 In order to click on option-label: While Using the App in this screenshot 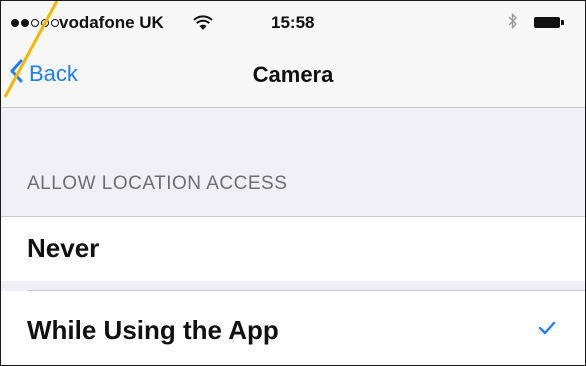, I will do `click(153, 330)`.